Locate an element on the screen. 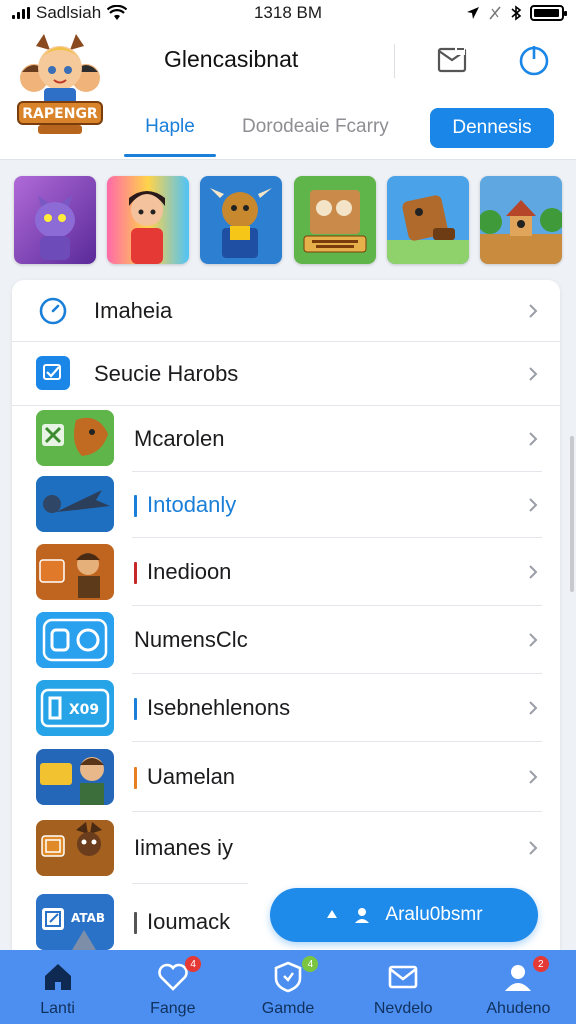 The image size is (576, 1024). list-item-label: Uamelan is located at coordinates (184, 777).